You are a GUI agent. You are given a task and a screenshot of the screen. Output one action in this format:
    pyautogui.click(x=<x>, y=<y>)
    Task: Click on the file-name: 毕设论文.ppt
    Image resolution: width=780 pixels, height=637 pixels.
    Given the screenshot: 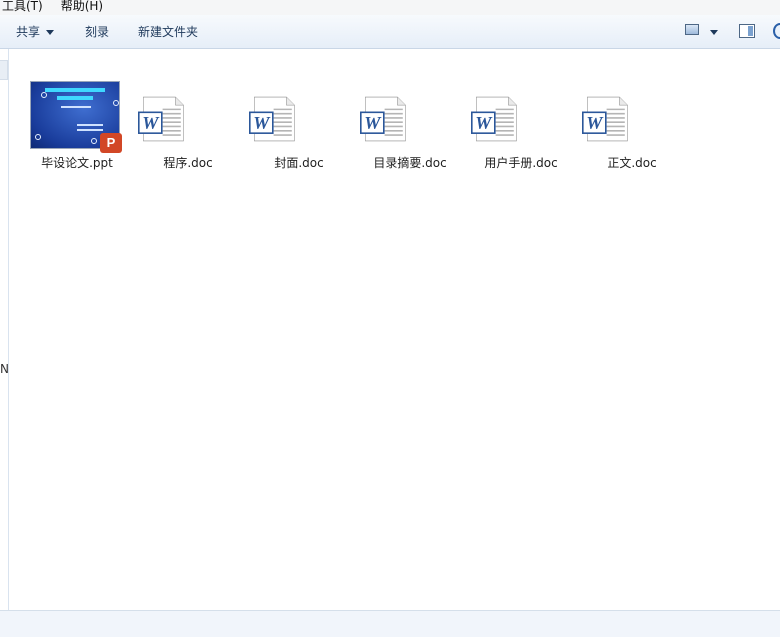 What is the action you would take?
    pyautogui.click(x=77, y=163)
    